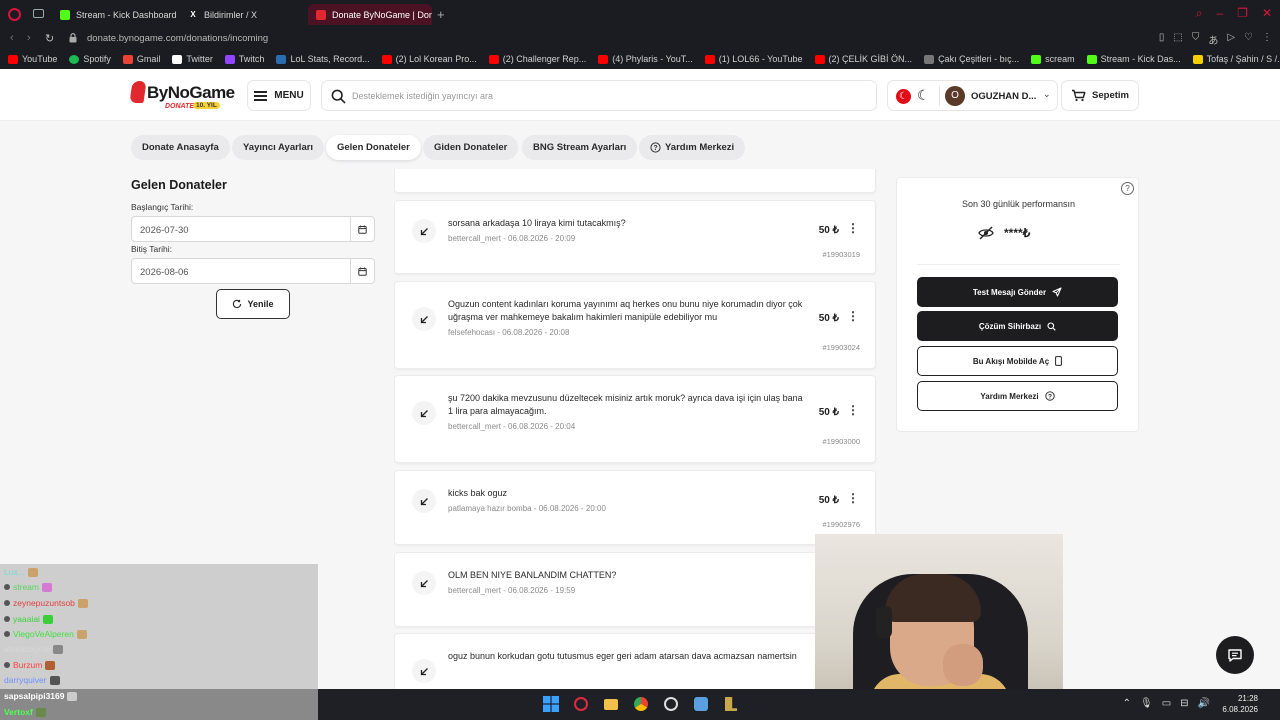 Image resolution: width=1280 pixels, height=720 pixels. What do you see at coordinates (1162, 39) in the screenshot?
I see `bookmark-icon: ▯` at bounding box center [1162, 39].